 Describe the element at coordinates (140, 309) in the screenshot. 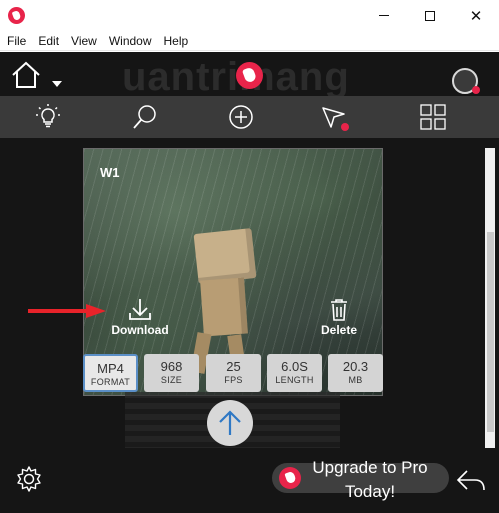

I see `download-icon` at that location.